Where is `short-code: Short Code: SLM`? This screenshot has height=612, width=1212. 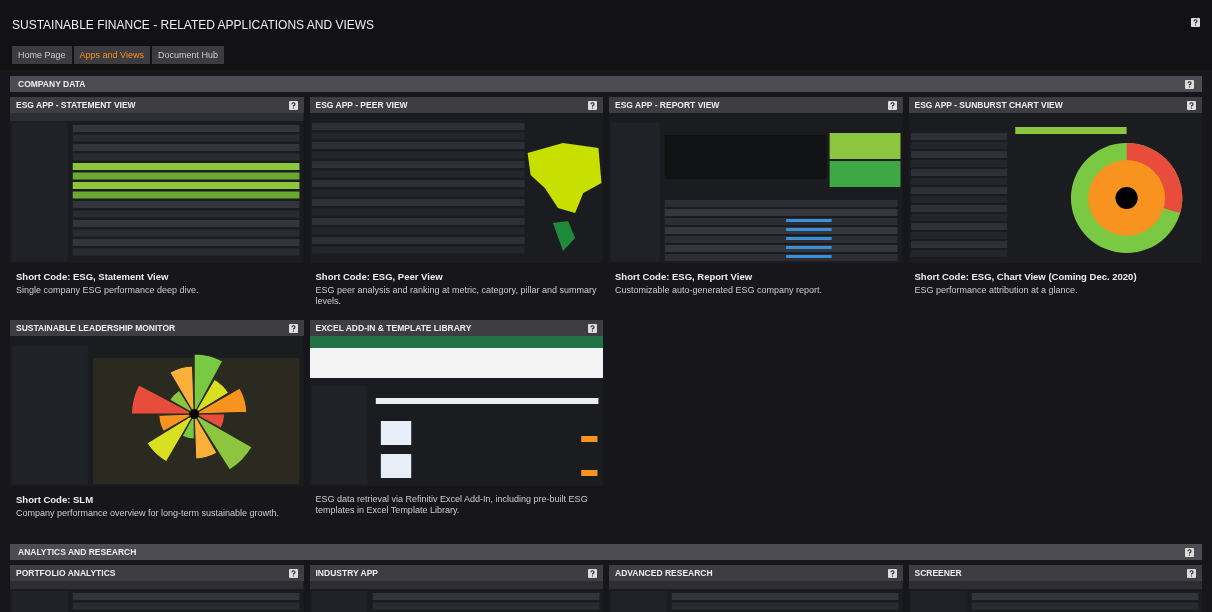
short-code: Short Code: SLM is located at coordinates (55, 499).